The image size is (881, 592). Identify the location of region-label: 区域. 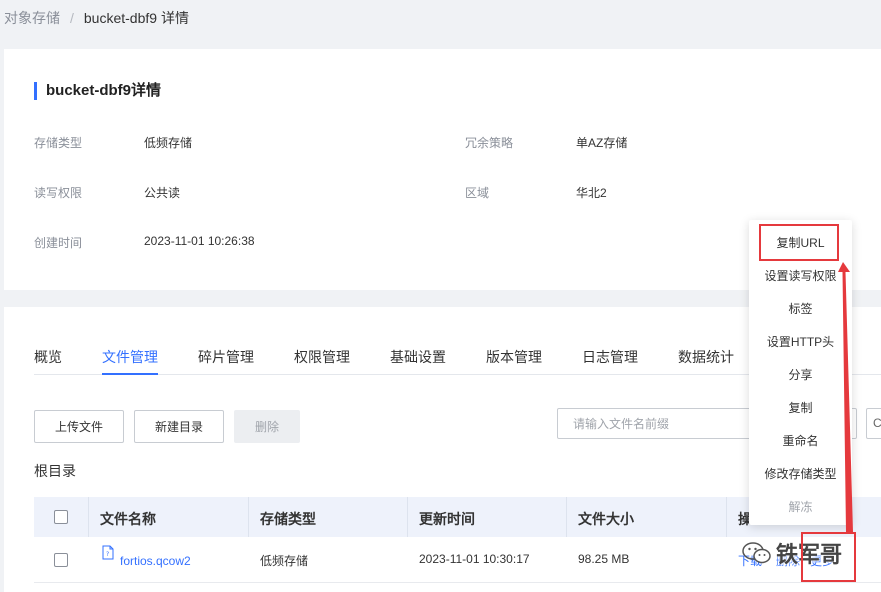
(477, 193).